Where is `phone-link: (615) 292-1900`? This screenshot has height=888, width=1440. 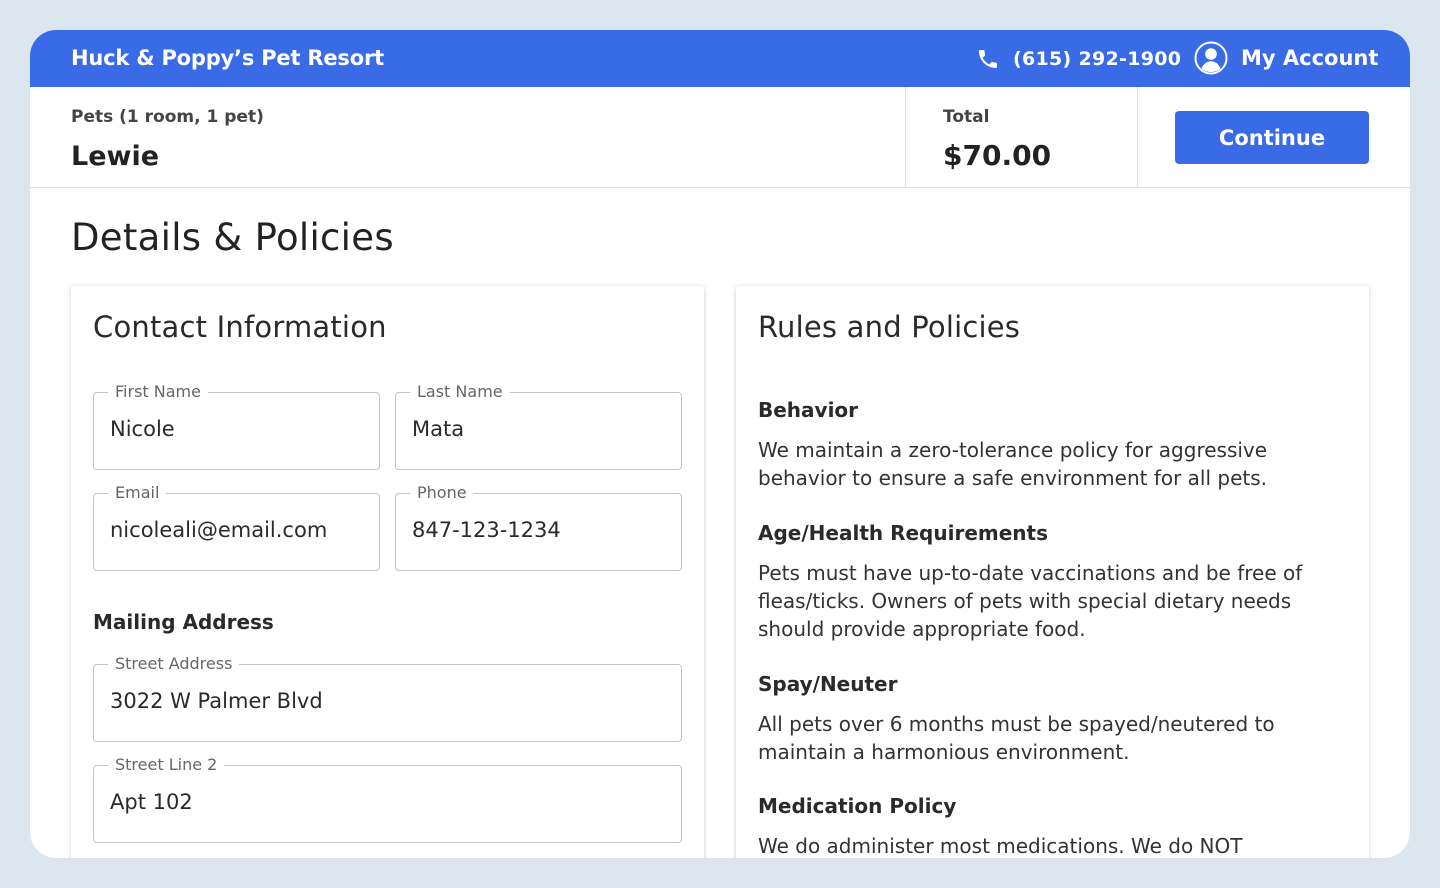
phone-link: (615) 292-1900 is located at coordinates (1078, 59).